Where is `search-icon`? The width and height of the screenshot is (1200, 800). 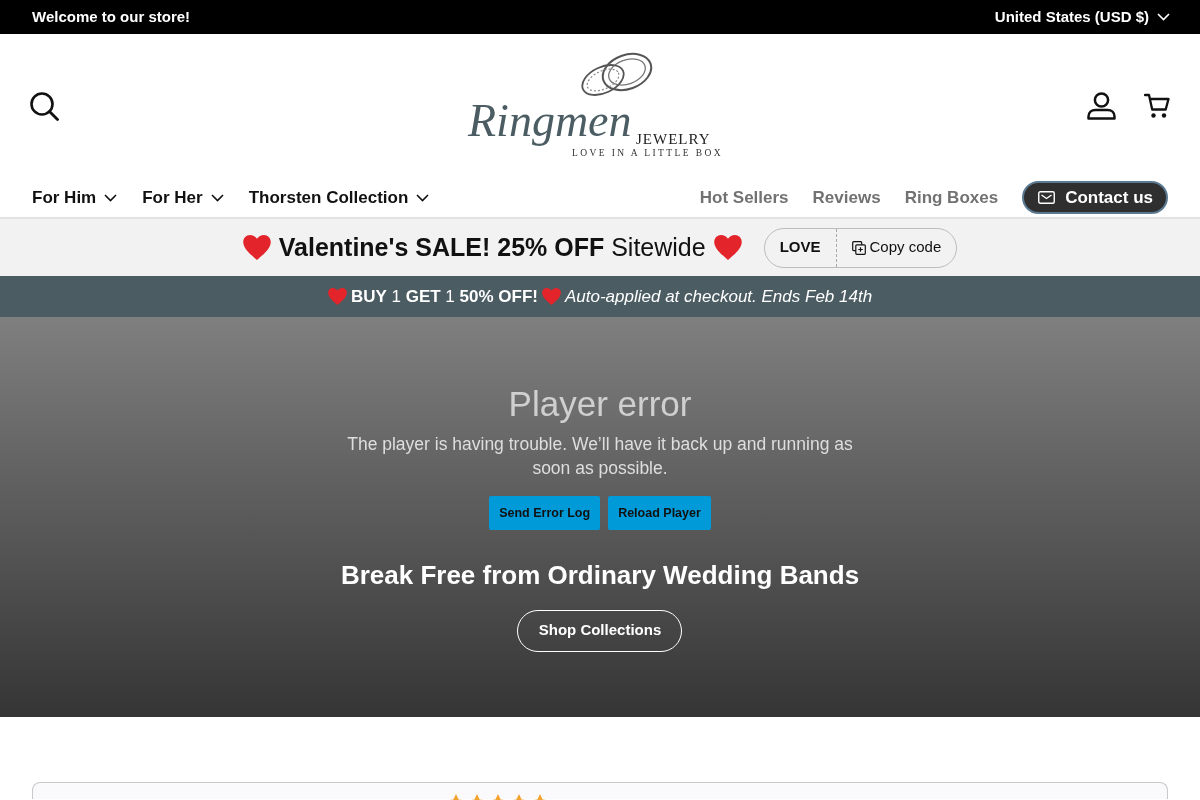 search-icon is located at coordinates (44, 106).